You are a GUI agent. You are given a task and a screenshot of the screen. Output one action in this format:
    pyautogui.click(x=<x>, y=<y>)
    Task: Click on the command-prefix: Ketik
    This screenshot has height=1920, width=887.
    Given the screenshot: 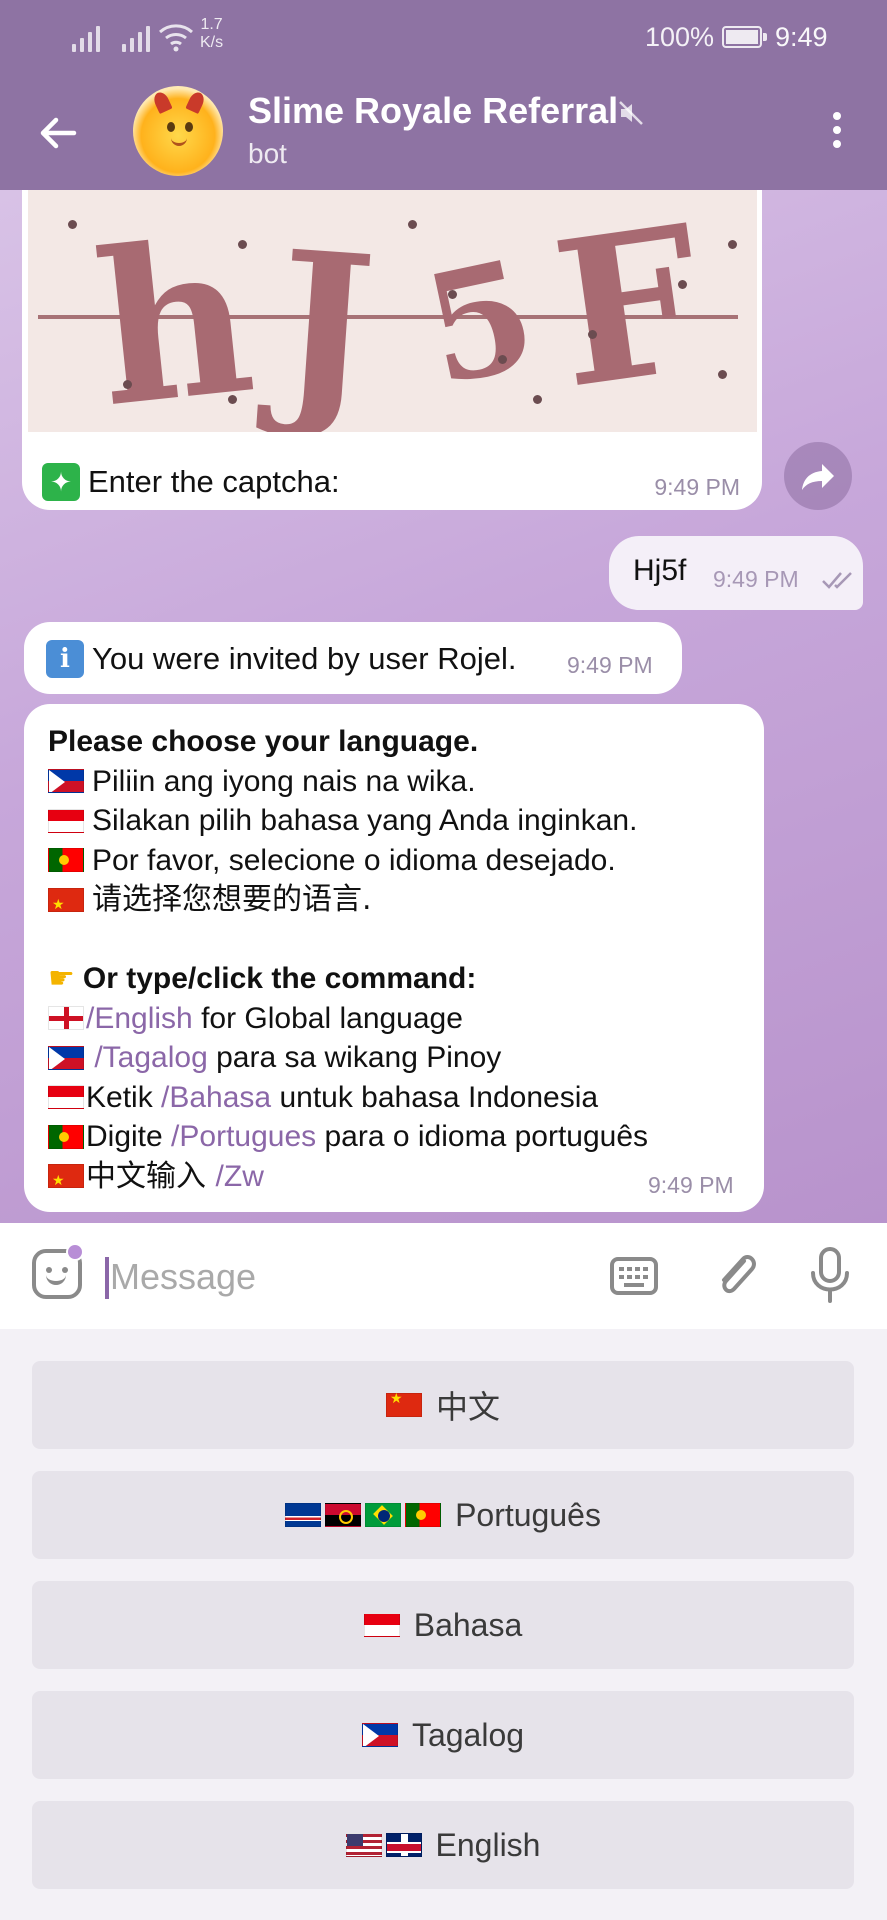 What is the action you would take?
    pyautogui.click(x=124, y=1097)
    